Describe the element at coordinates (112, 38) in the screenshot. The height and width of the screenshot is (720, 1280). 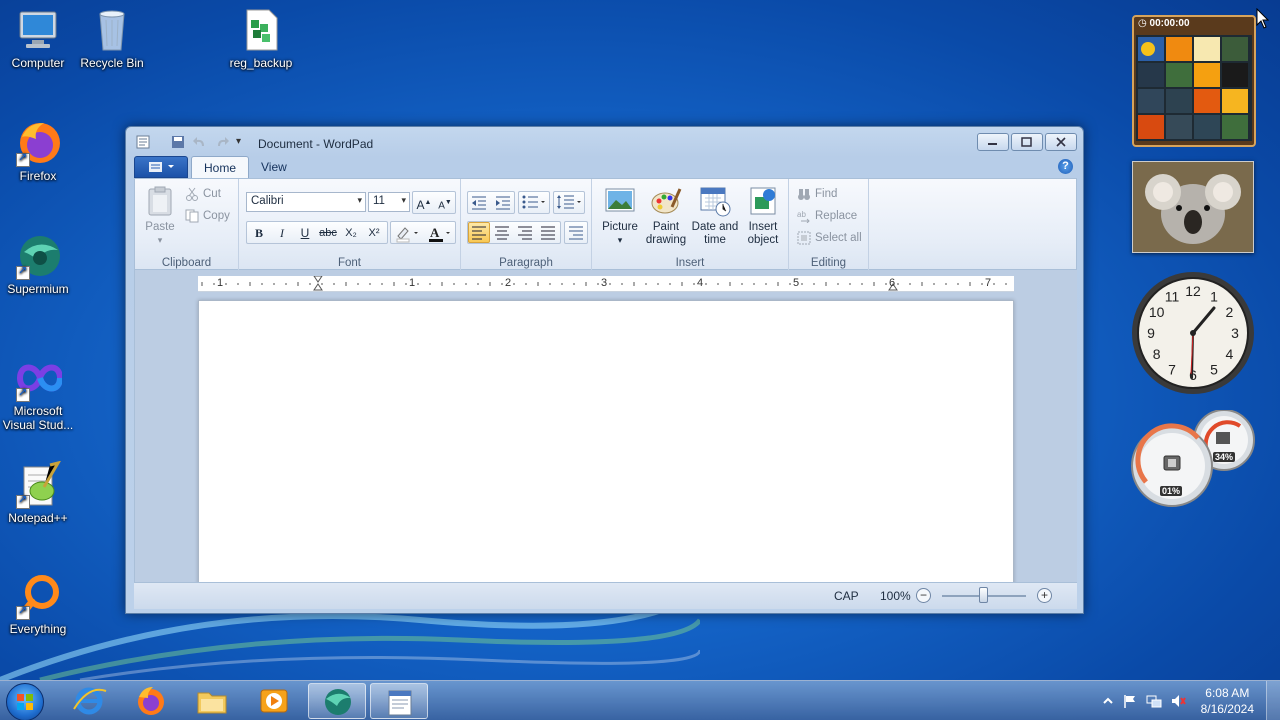
I see `desktop-icon-recycle-bin: Recycle Bin` at that location.